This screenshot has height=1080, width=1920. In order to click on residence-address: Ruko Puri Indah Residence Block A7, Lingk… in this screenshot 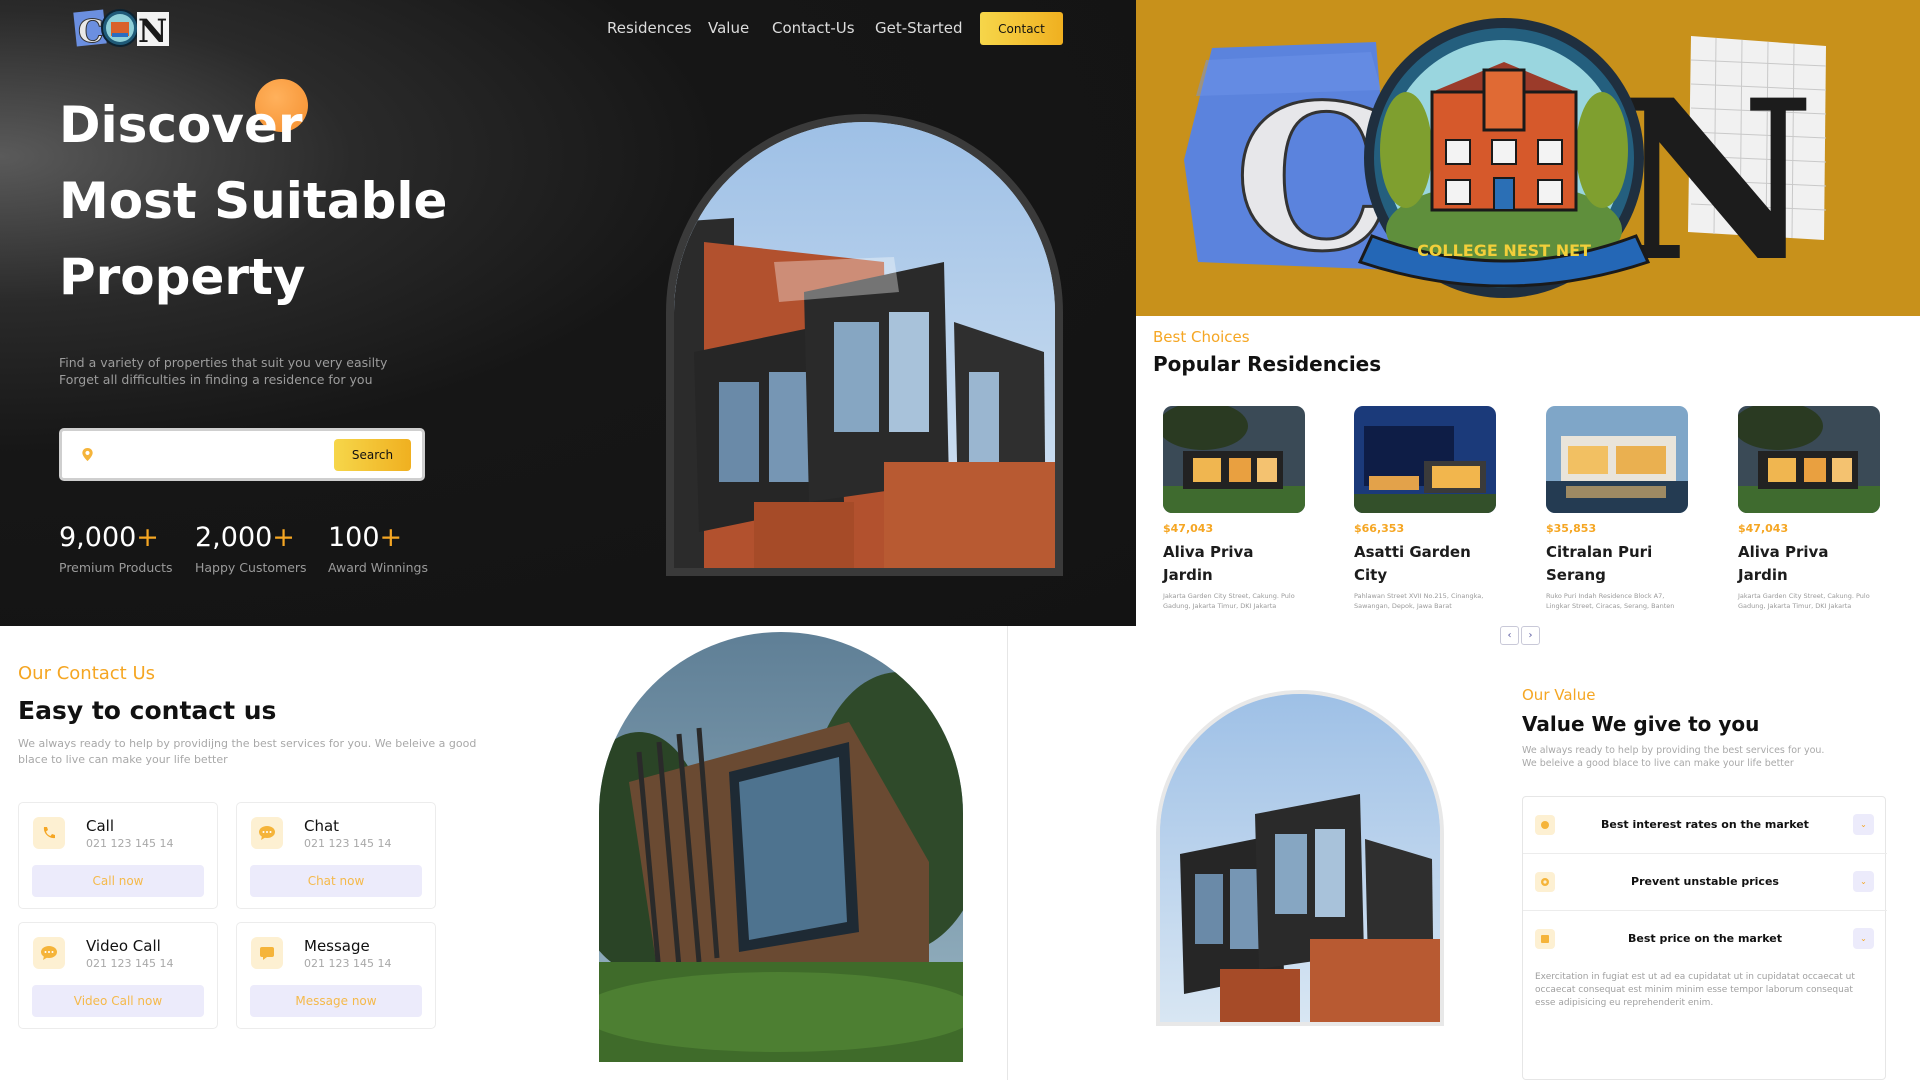, I will do `click(1610, 601)`.